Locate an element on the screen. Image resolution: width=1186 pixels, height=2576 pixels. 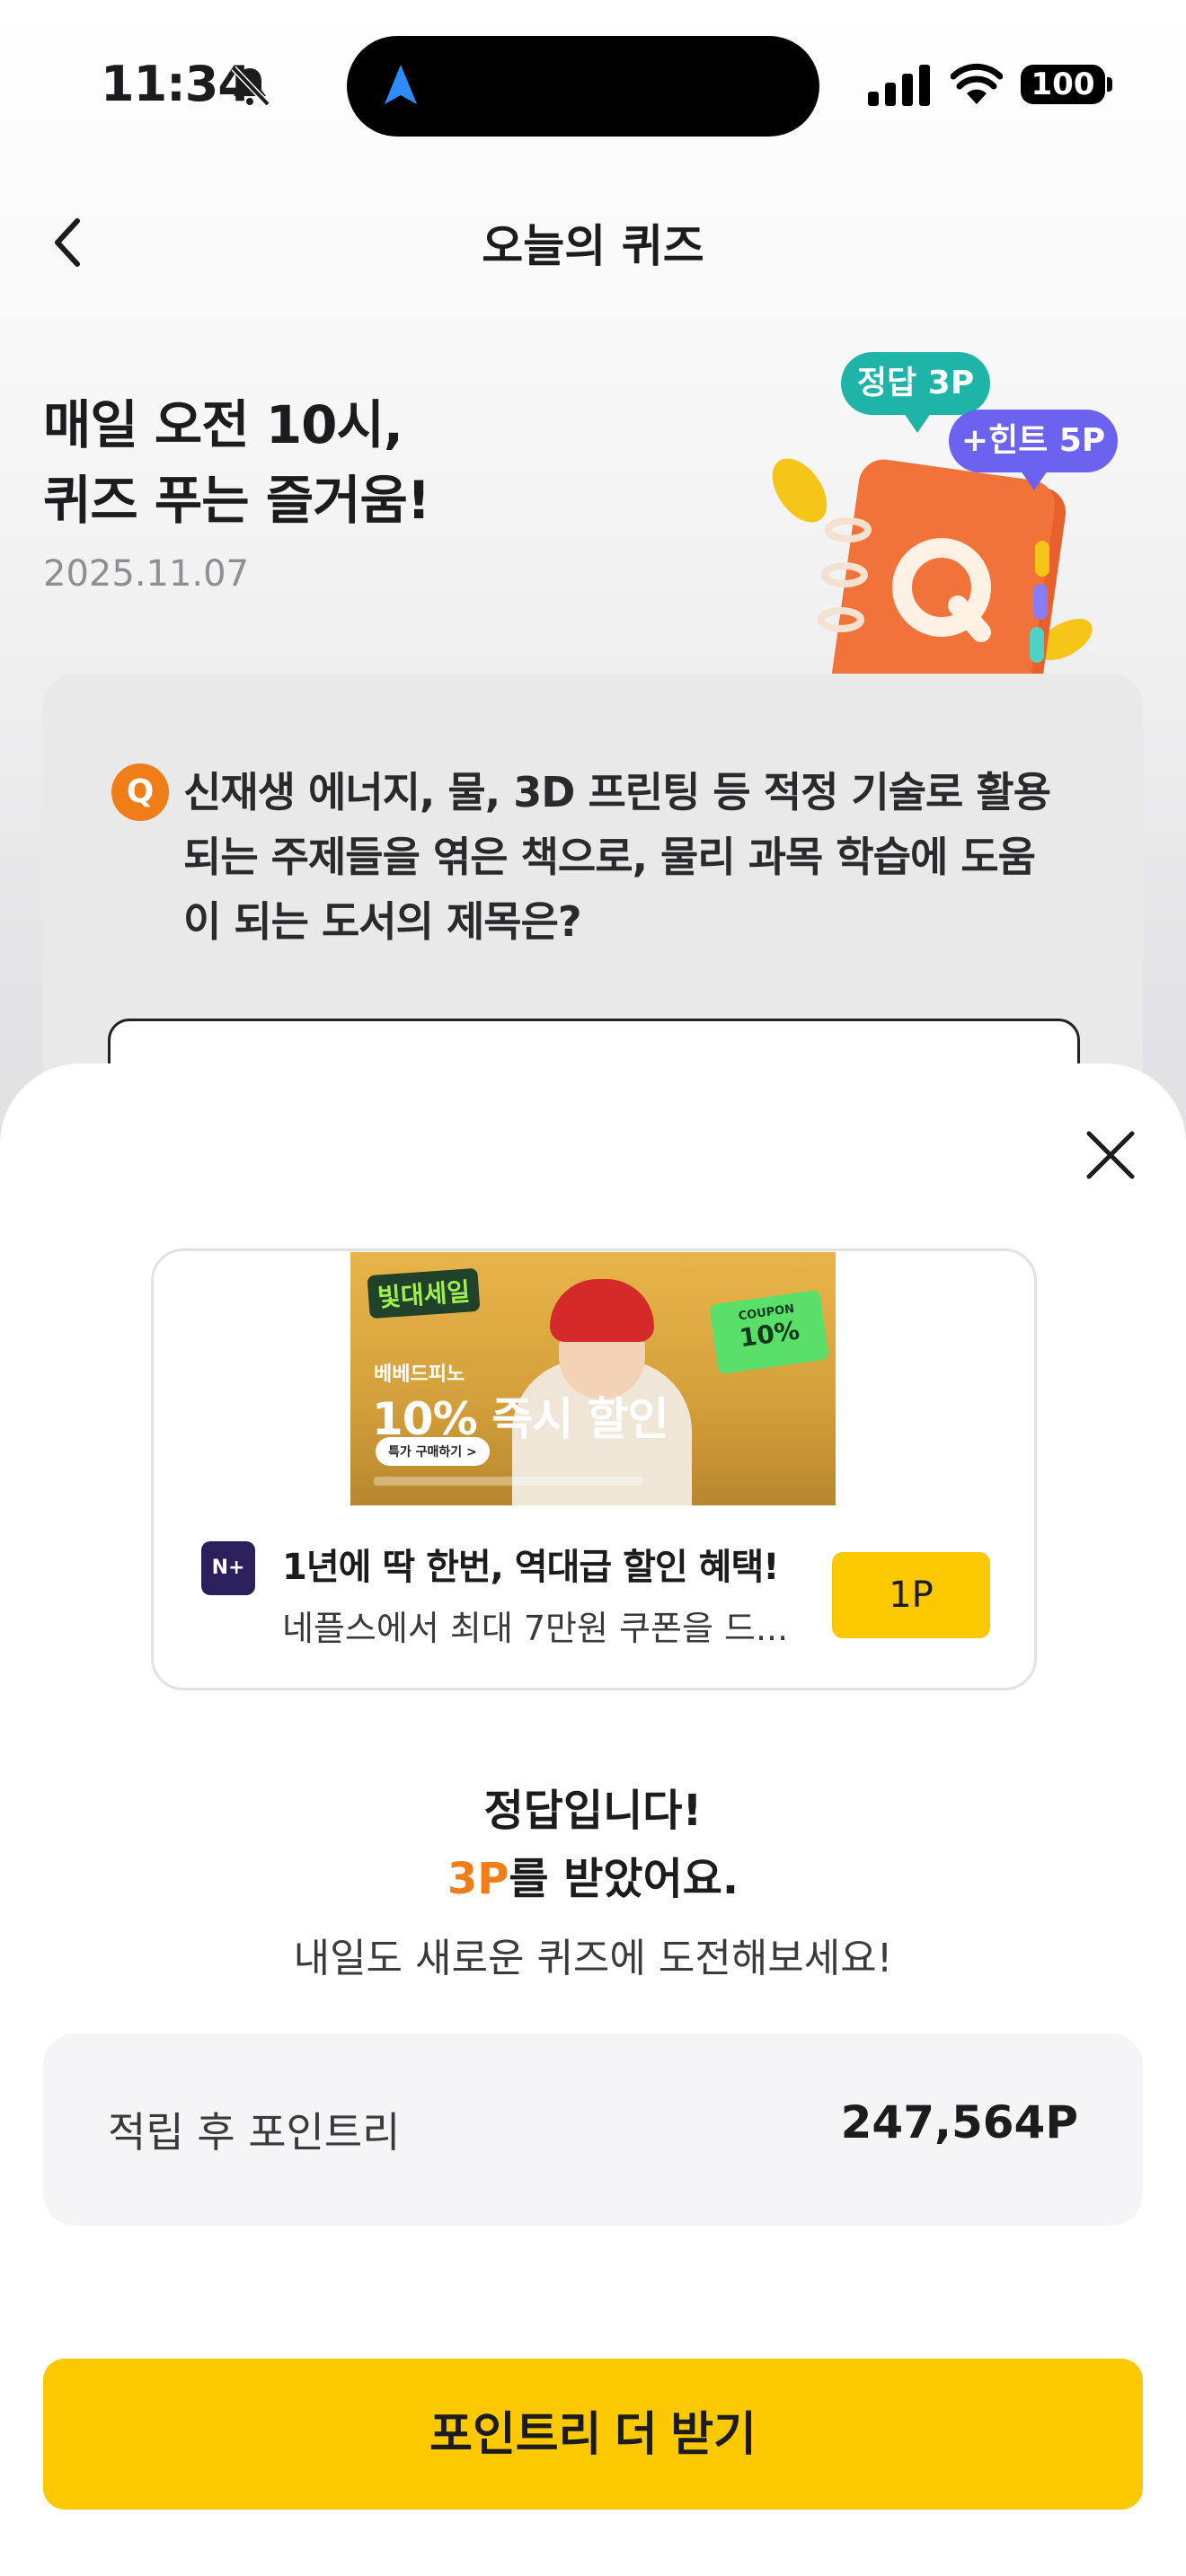
result-title: 정답입니다! is located at coordinates (593, 1811).